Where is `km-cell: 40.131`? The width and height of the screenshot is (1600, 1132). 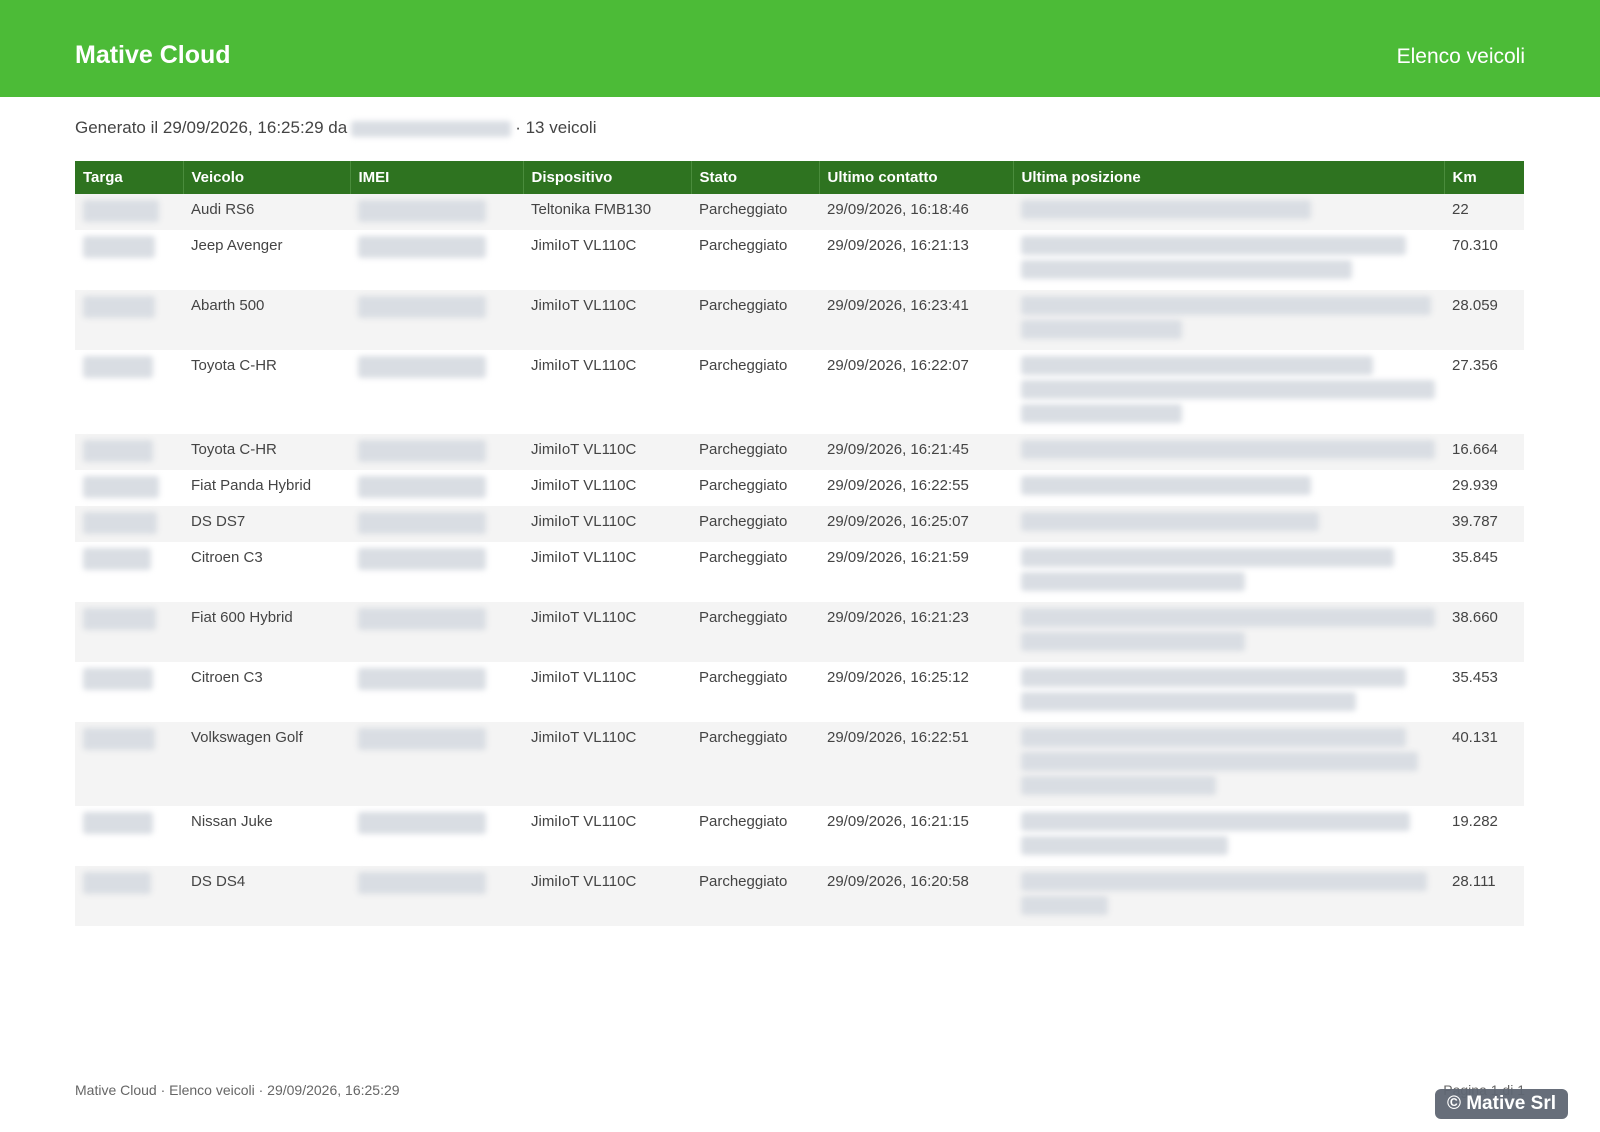
km-cell: 40.131 is located at coordinates (1484, 764).